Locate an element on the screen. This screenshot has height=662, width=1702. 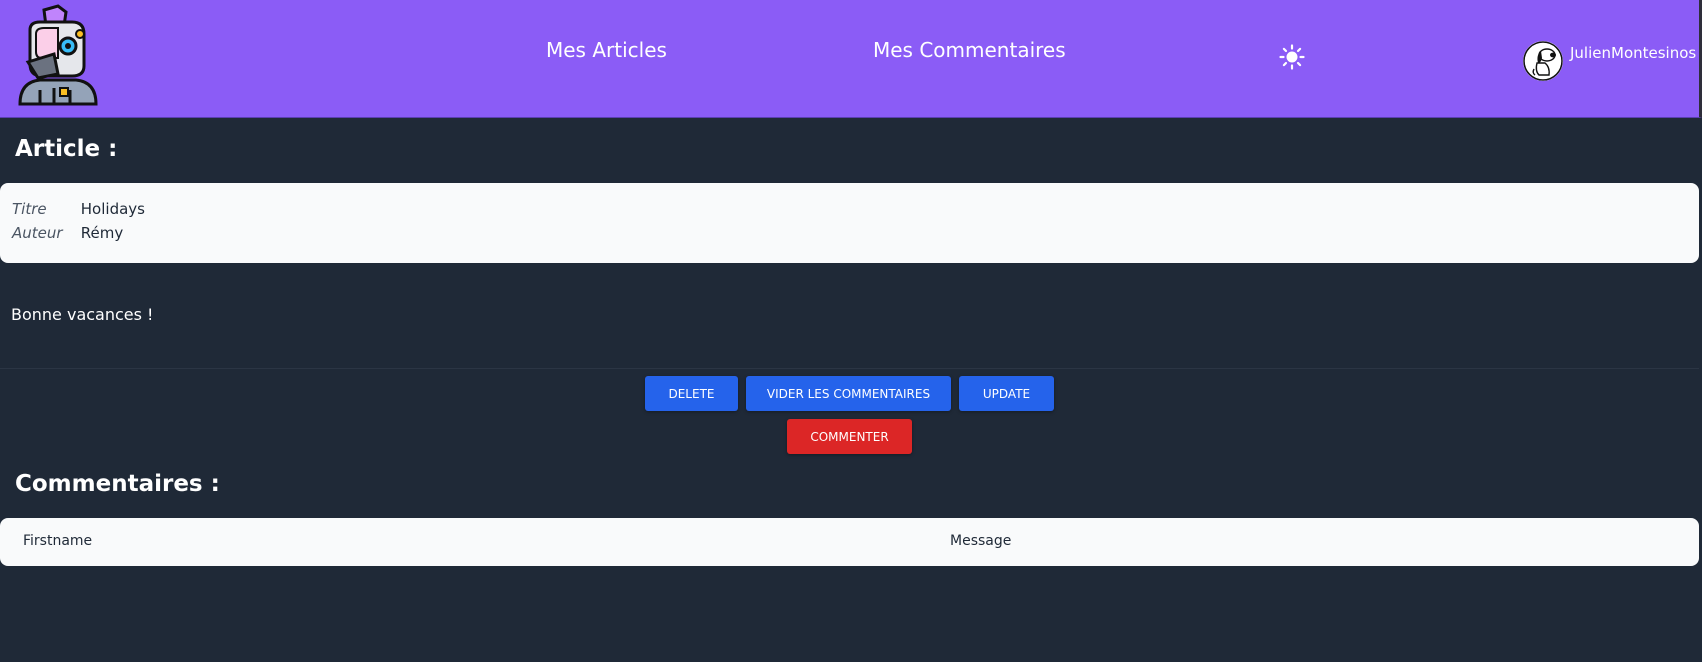
title-value: Holidays is located at coordinates (112, 209).